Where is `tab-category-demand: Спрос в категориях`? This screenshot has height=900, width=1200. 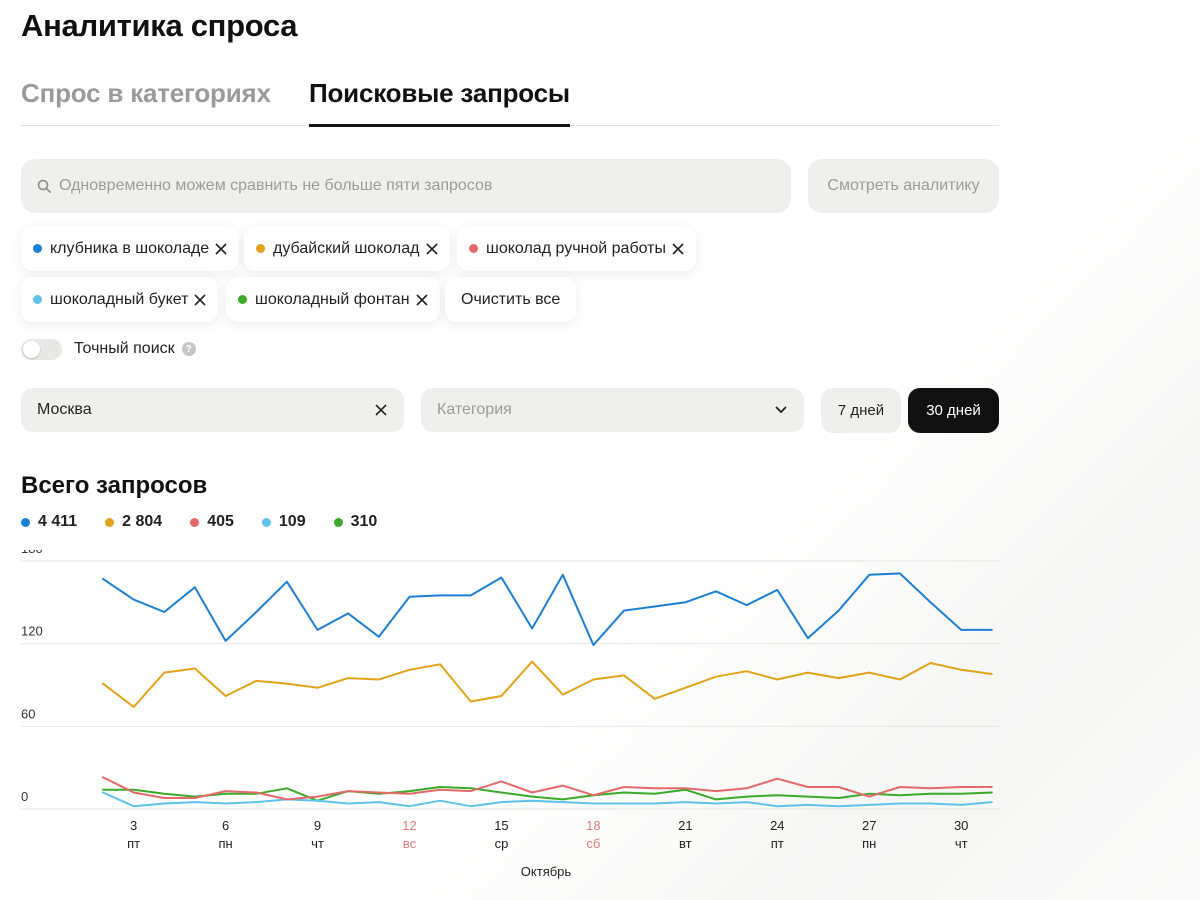
tab-category-demand: Спрос в категориях is located at coordinates (146, 93).